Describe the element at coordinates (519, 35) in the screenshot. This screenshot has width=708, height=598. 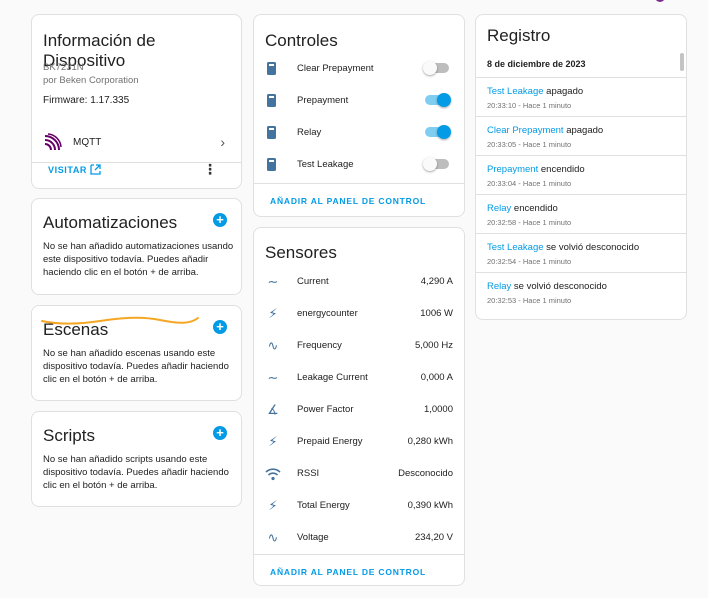
I see `logbook-title: Registro` at that location.